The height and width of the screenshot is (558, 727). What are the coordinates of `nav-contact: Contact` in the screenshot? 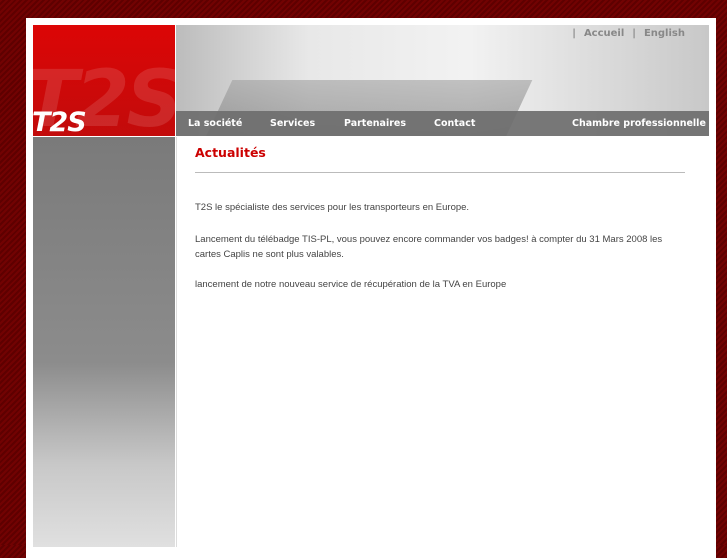 It's located at (454, 123).